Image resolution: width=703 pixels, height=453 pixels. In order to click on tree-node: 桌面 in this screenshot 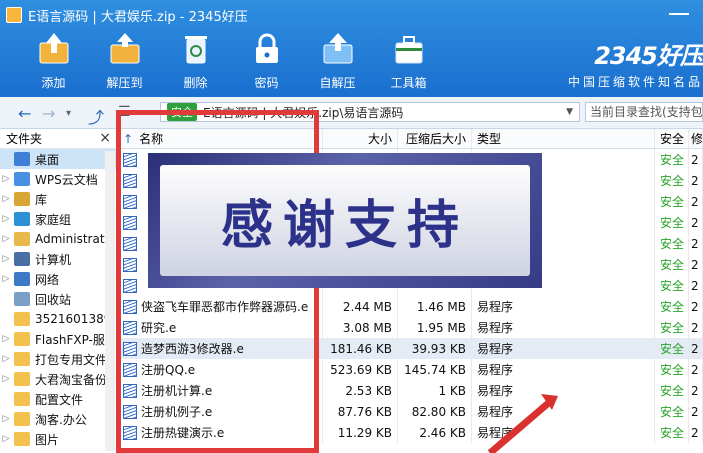, I will do `click(58, 159)`.